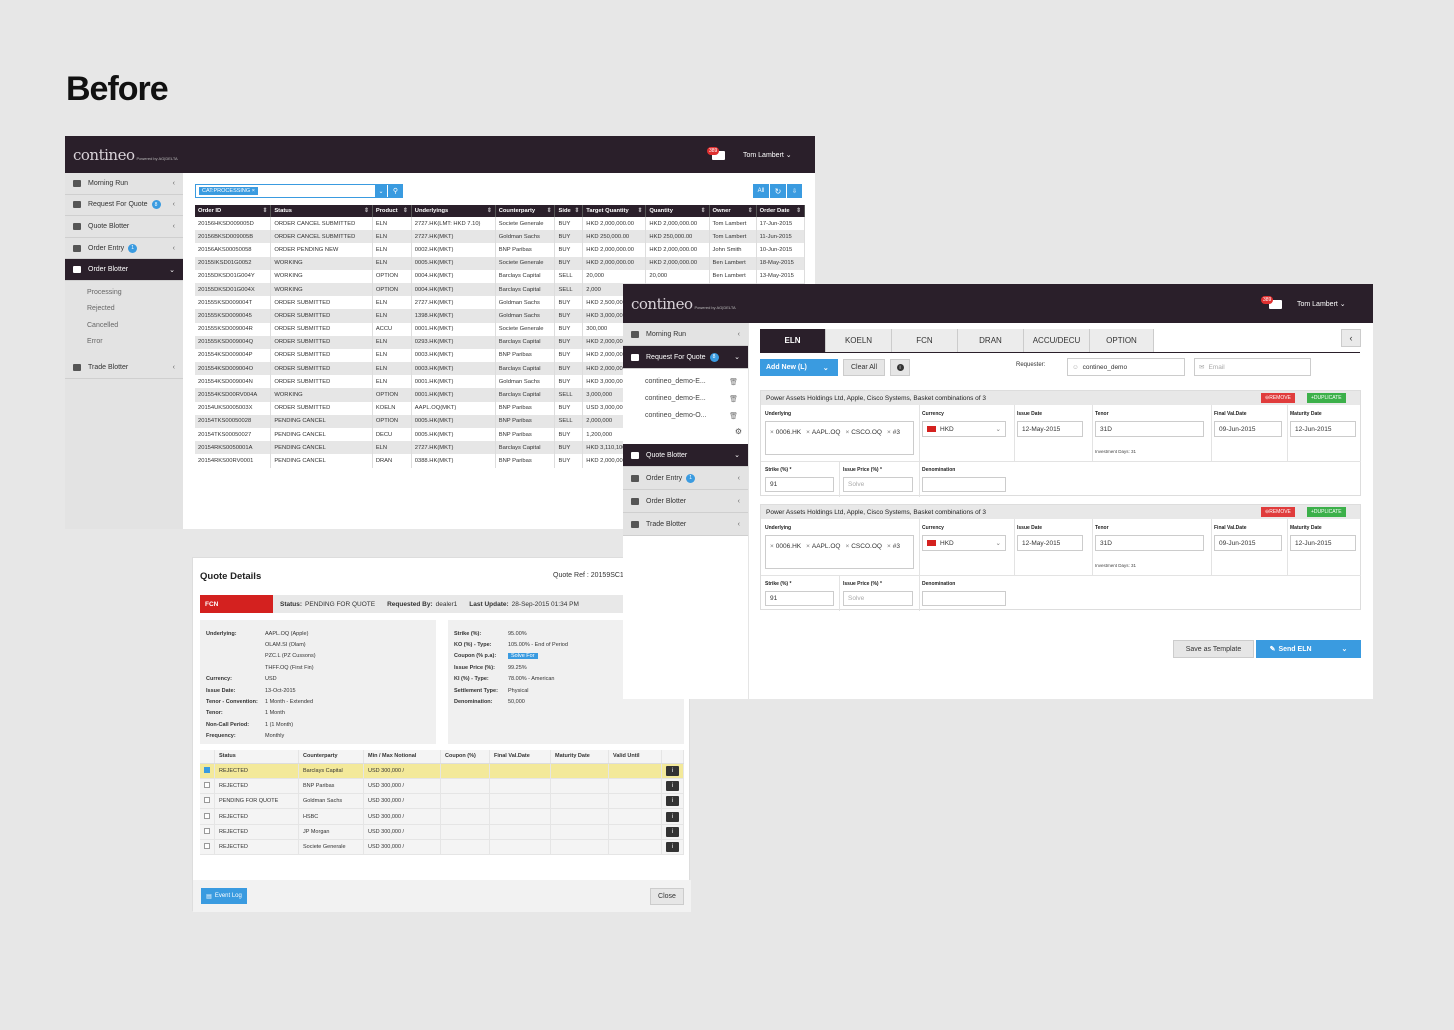 The height and width of the screenshot is (1030, 1454). Describe the element at coordinates (1126, 367) in the screenshot. I see `requester-field: ☺ contineo_demo` at that location.